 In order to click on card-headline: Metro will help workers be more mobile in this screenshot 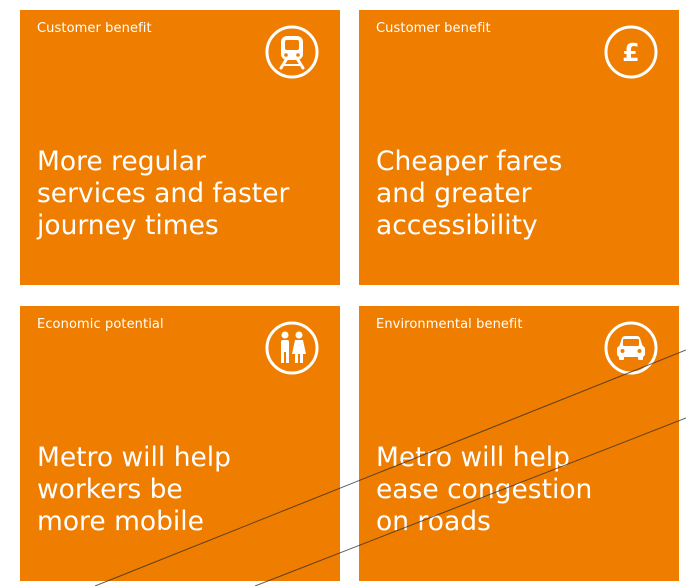, I will do `click(182, 490)`.